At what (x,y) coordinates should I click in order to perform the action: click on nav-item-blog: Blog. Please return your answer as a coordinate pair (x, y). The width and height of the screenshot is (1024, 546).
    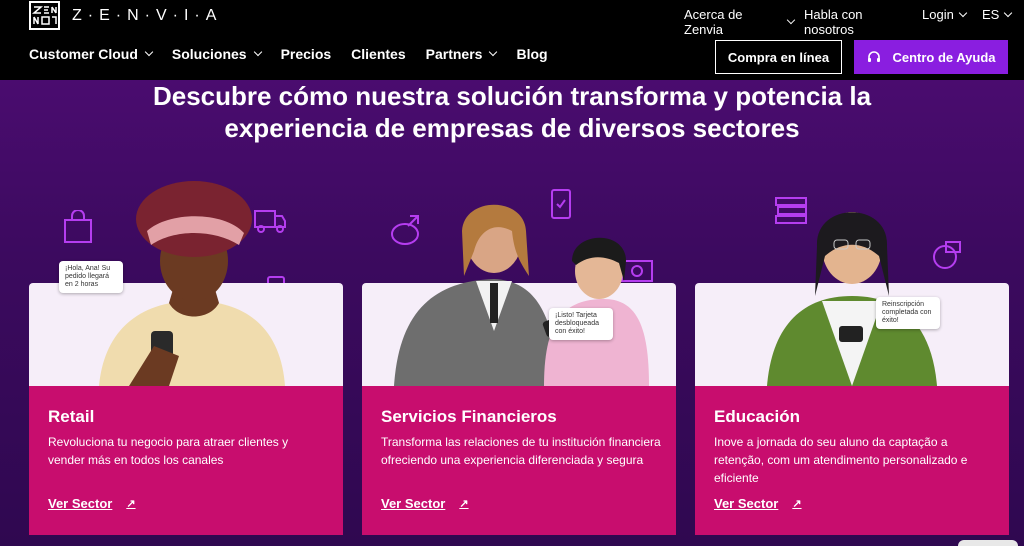
    Looking at the image, I should click on (531, 54).